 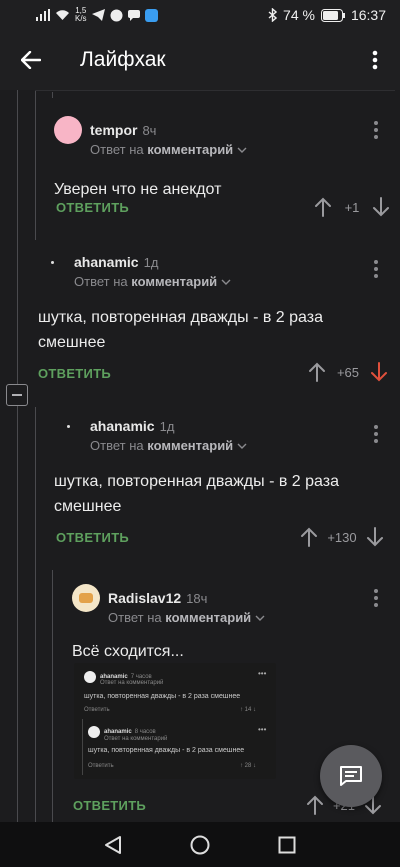 What do you see at coordinates (273, 15) in the screenshot?
I see `bluetooth-icon` at bounding box center [273, 15].